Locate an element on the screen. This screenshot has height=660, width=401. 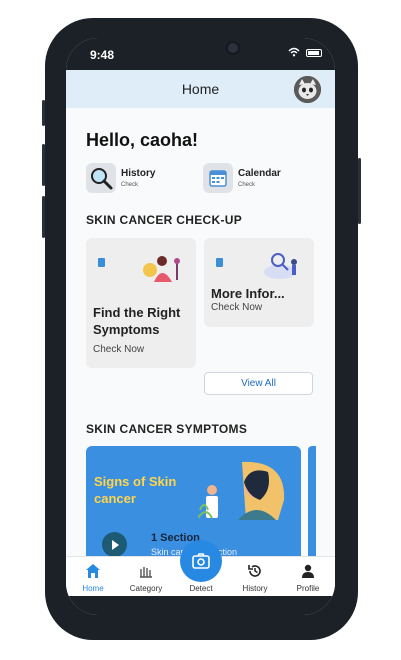
view-all-button: View All is located at coordinates (258, 383).